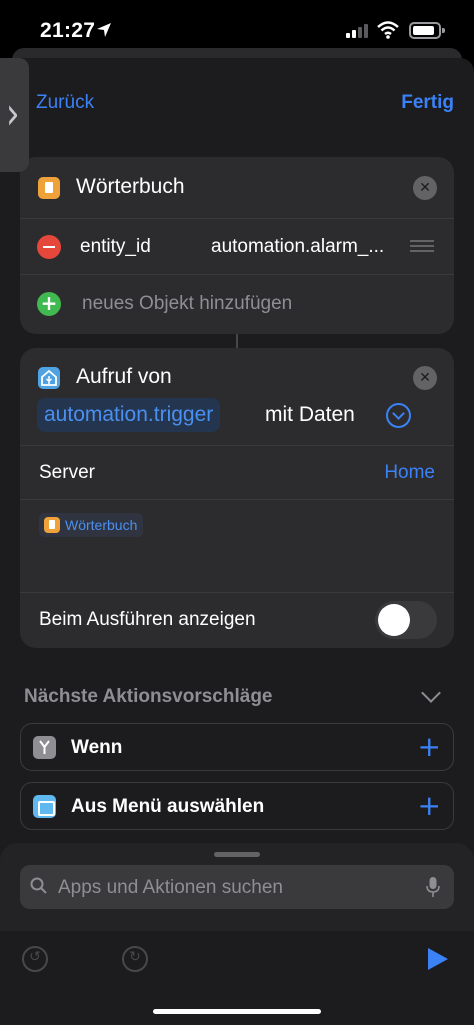 Image resolution: width=474 pixels, height=1025 pixels. Describe the element at coordinates (394, 620) in the screenshot. I see `toggle-knob` at that location.